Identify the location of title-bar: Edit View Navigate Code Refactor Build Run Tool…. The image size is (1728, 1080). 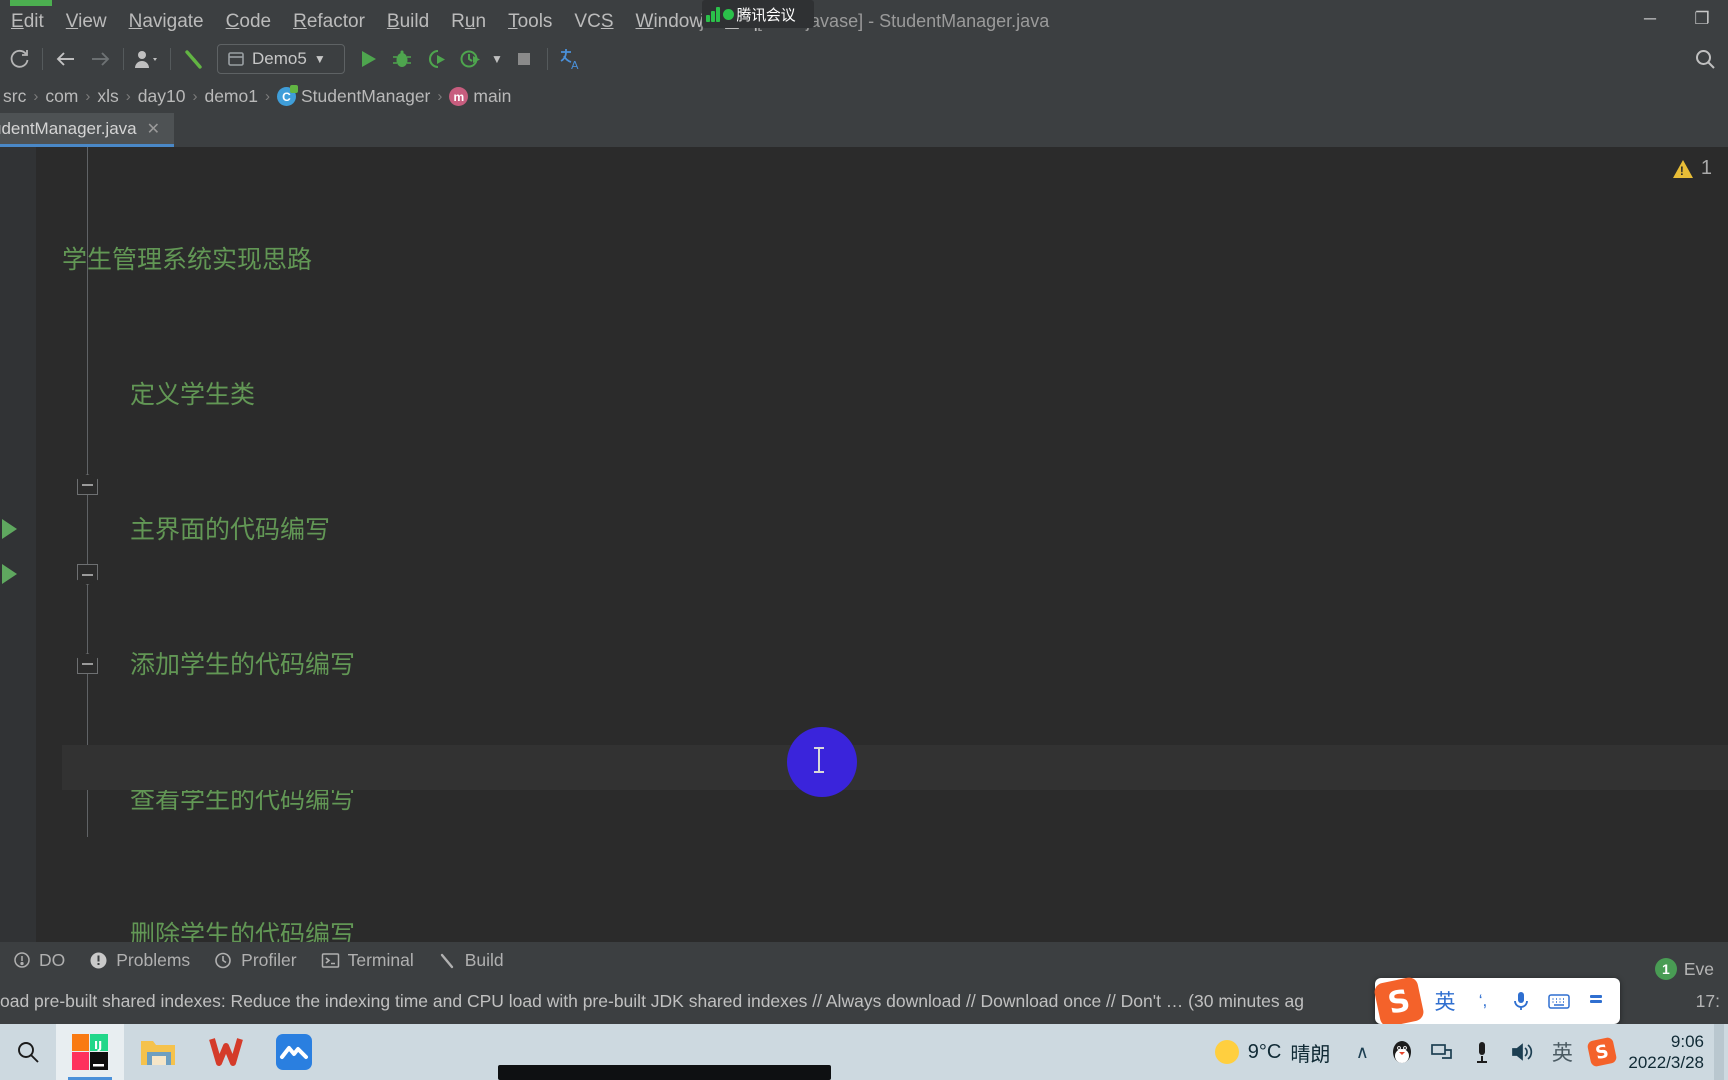
(864, 19).